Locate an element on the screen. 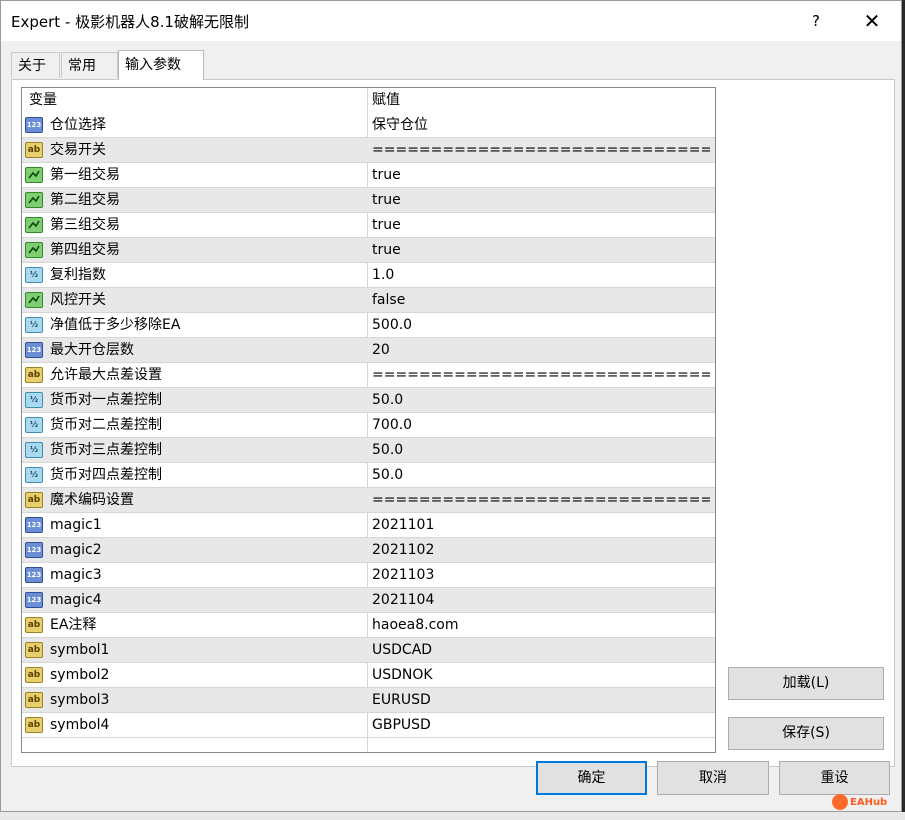 The width and height of the screenshot is (905, 820). parameter-row: 第三组交易 true is located at coordinates (368, 225).